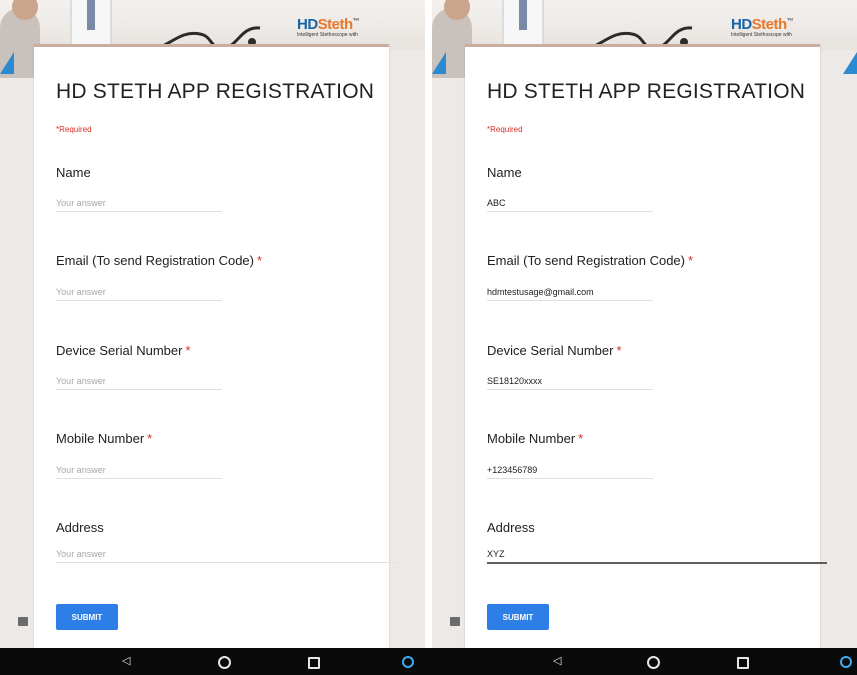 The width and height of the screenshot is (857, 675). I want to click on banner-corner-accent-right, so click(850, 63).